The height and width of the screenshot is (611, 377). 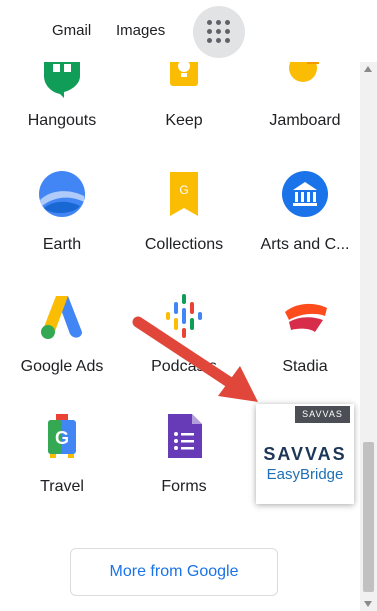 I want to click on google-ads-icon, so click(x=61, y=317).